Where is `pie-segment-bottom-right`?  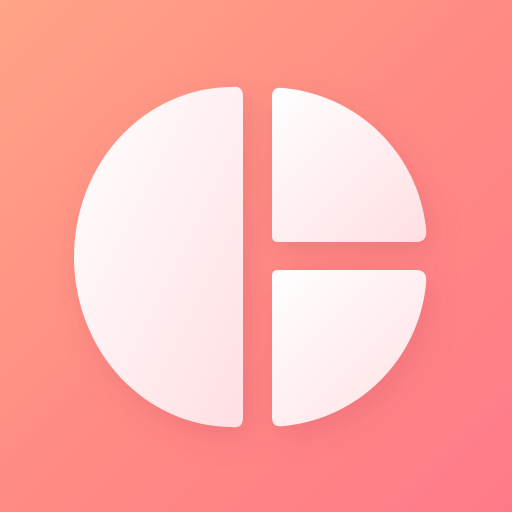 pie-segment-bottom-right is located at coordinates (349, 348).